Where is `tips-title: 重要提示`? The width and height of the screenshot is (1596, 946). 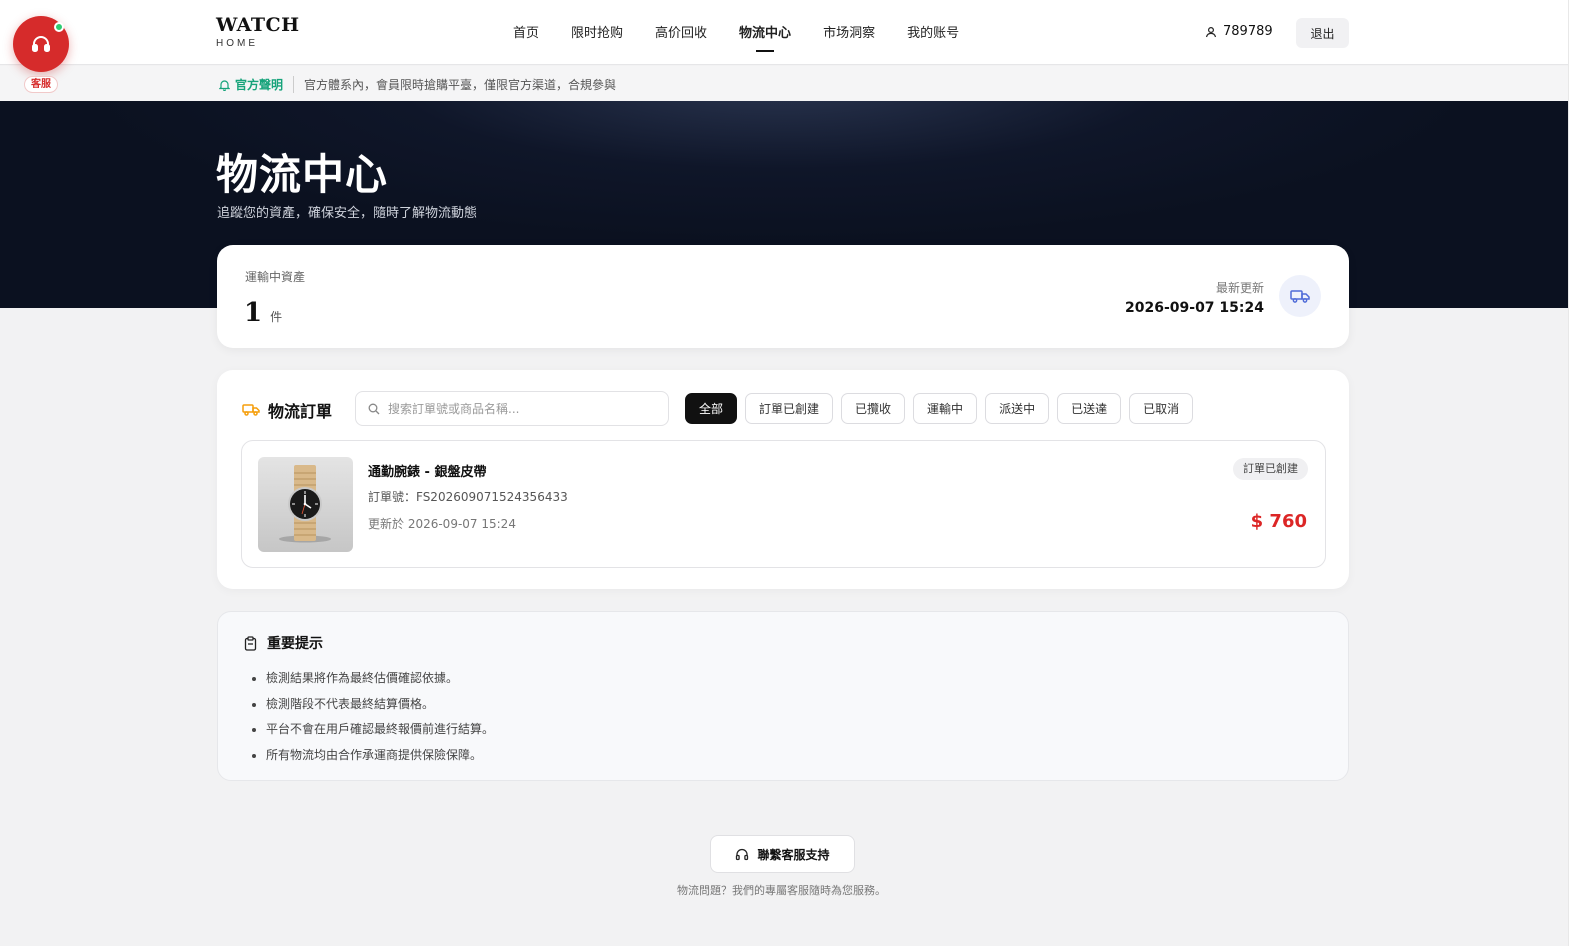 tips-title: 重要提示 is located at coordinates (283, 643).